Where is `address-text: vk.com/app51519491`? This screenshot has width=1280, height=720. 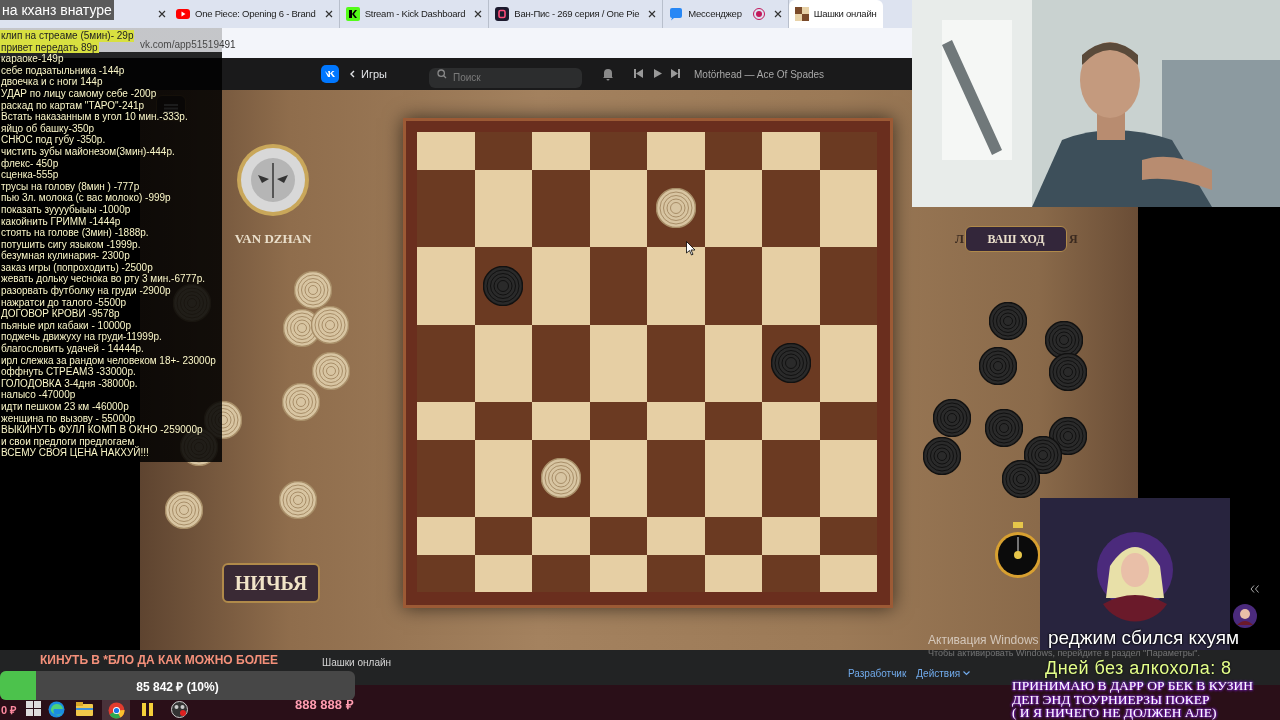
address-text: vk.com/app51519491 is located at coordinates (188, 44).